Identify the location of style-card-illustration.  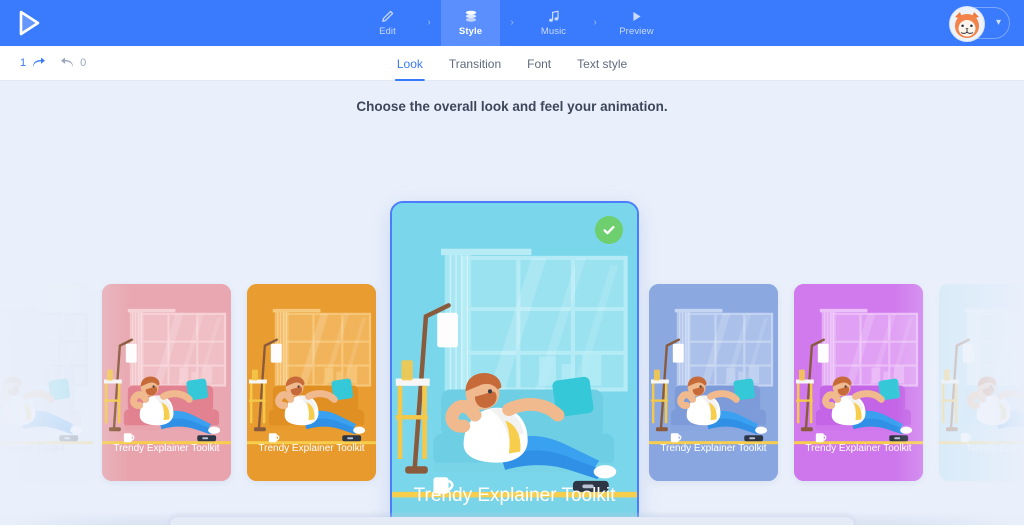
(514, 364).